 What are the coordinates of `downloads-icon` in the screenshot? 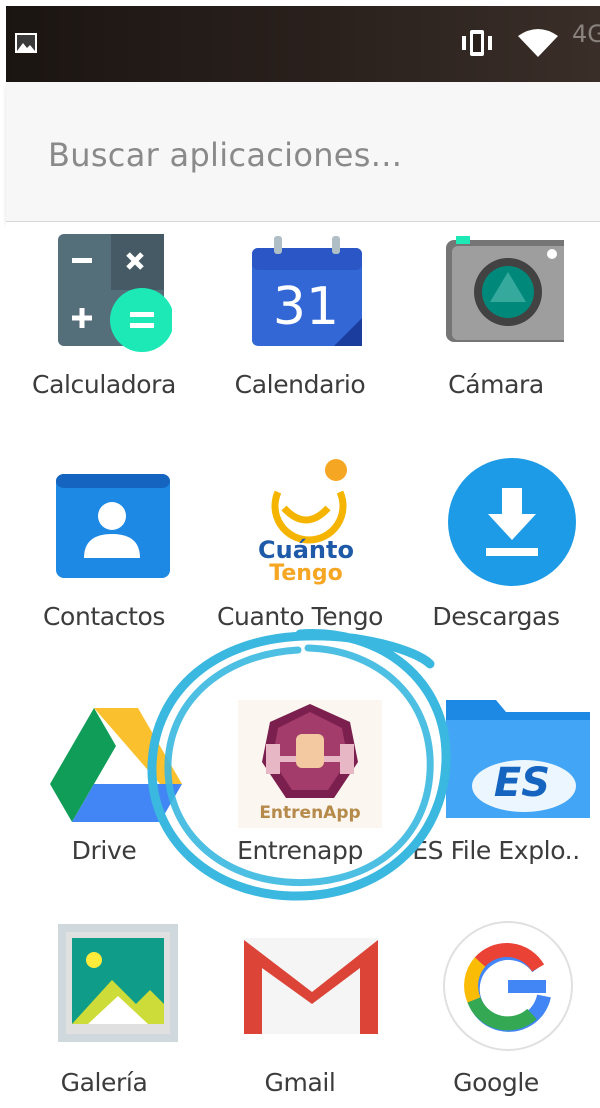 It's located at (508, 519).